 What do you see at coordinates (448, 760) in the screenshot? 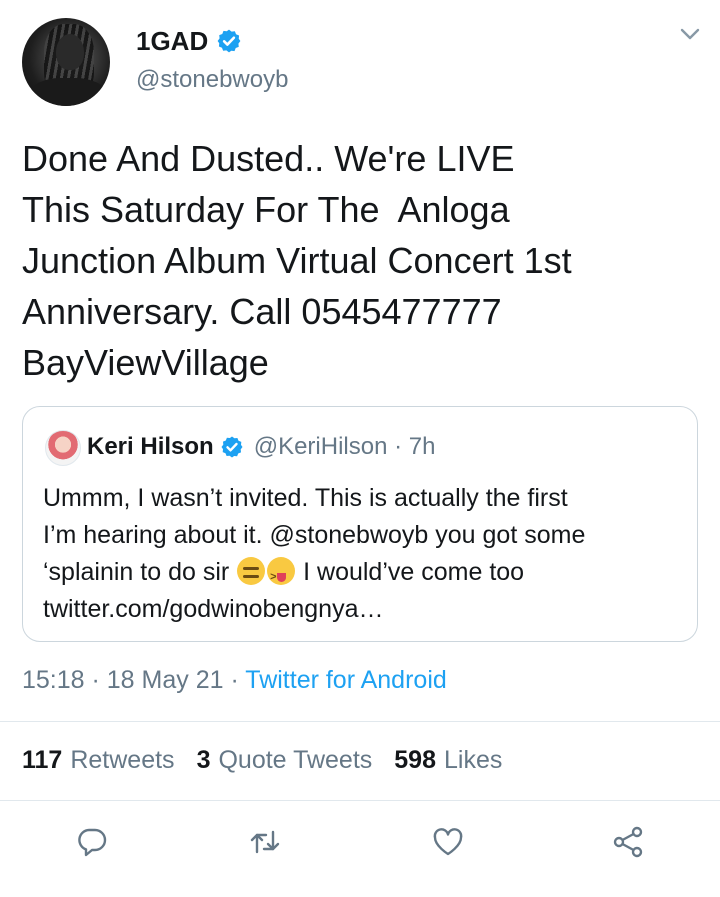
I see `likes-stat: 598 Likes` at bounding box center [448, 760].